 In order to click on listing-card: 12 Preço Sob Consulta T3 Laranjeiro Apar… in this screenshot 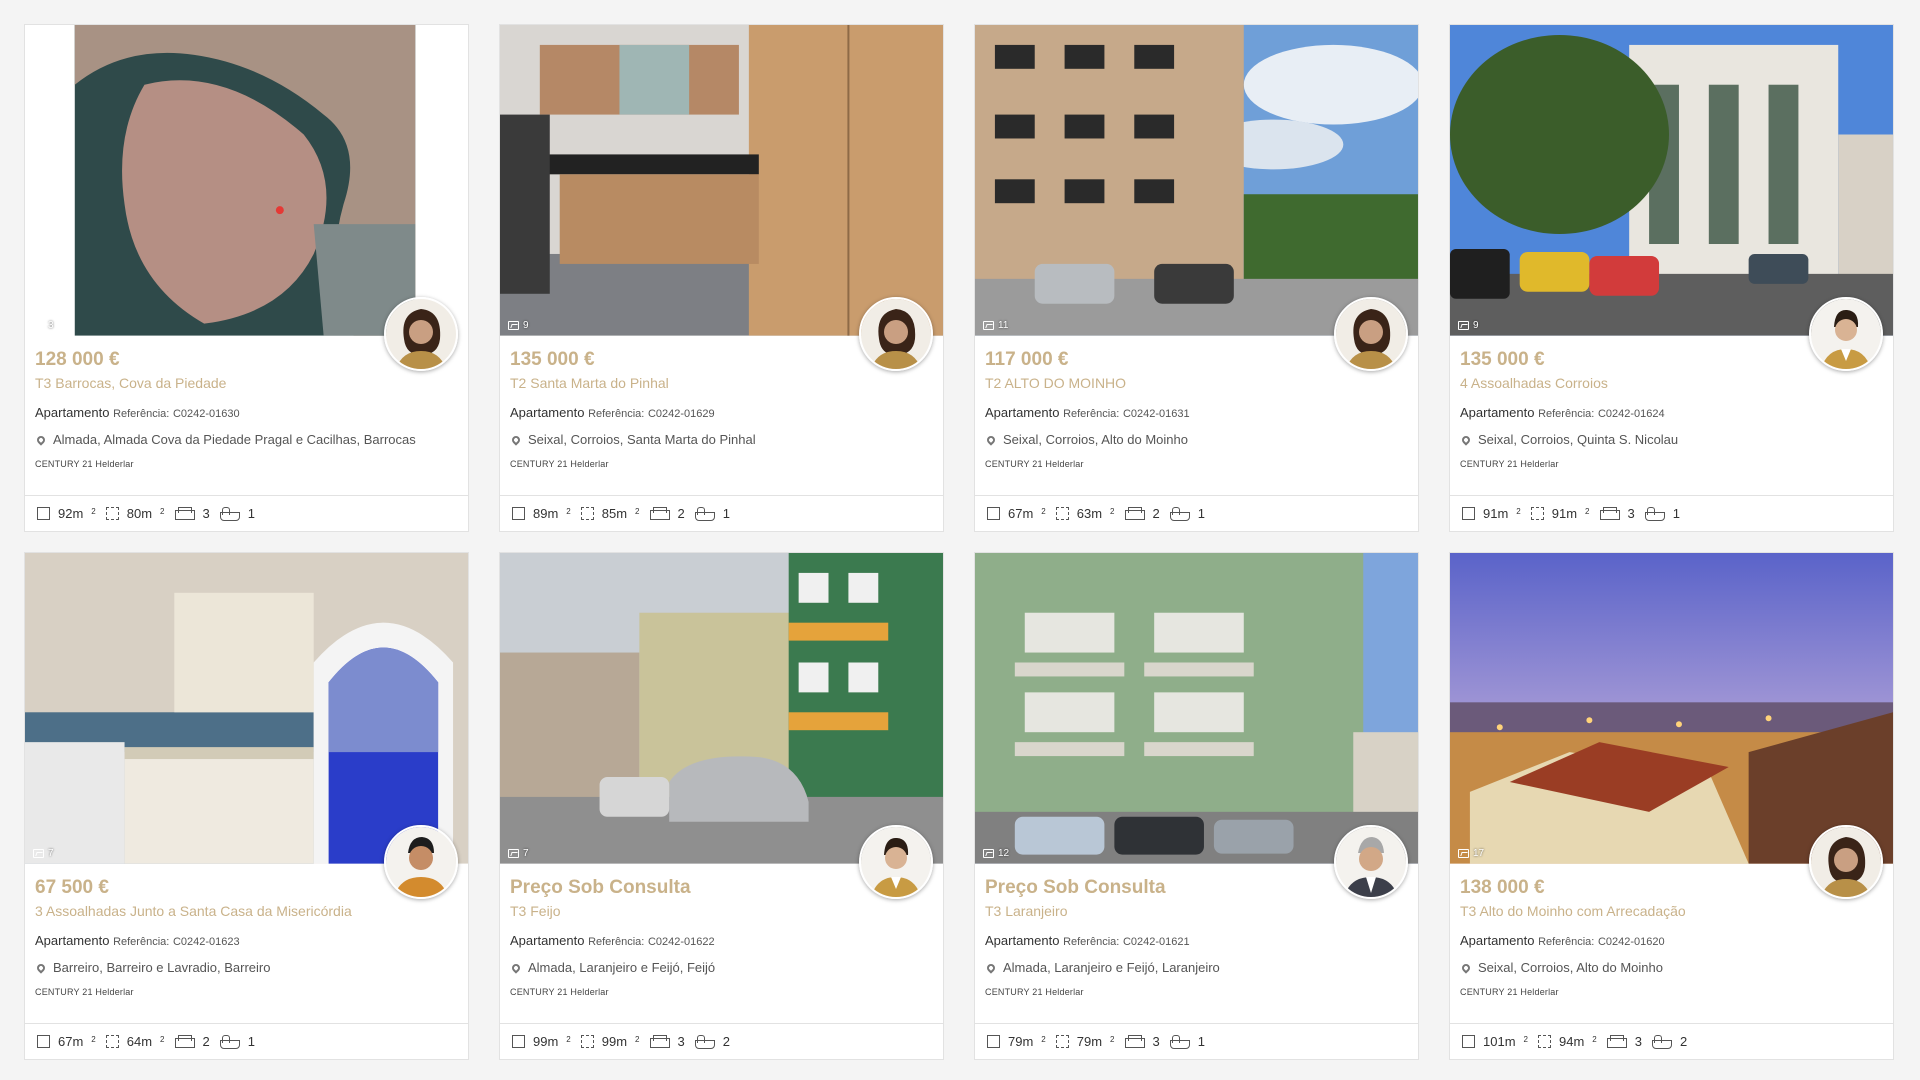, I will do `click(1196, 806)`.